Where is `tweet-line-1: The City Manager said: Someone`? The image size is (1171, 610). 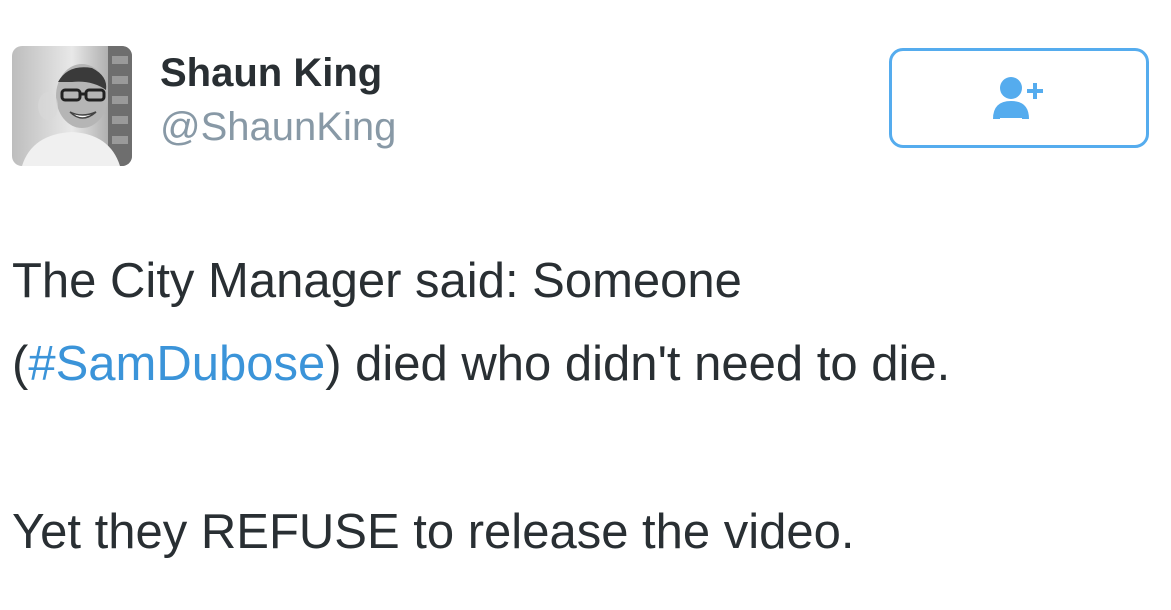 tweet-line-1: The City Manager said: Someone is located at coordinates (377, 281).